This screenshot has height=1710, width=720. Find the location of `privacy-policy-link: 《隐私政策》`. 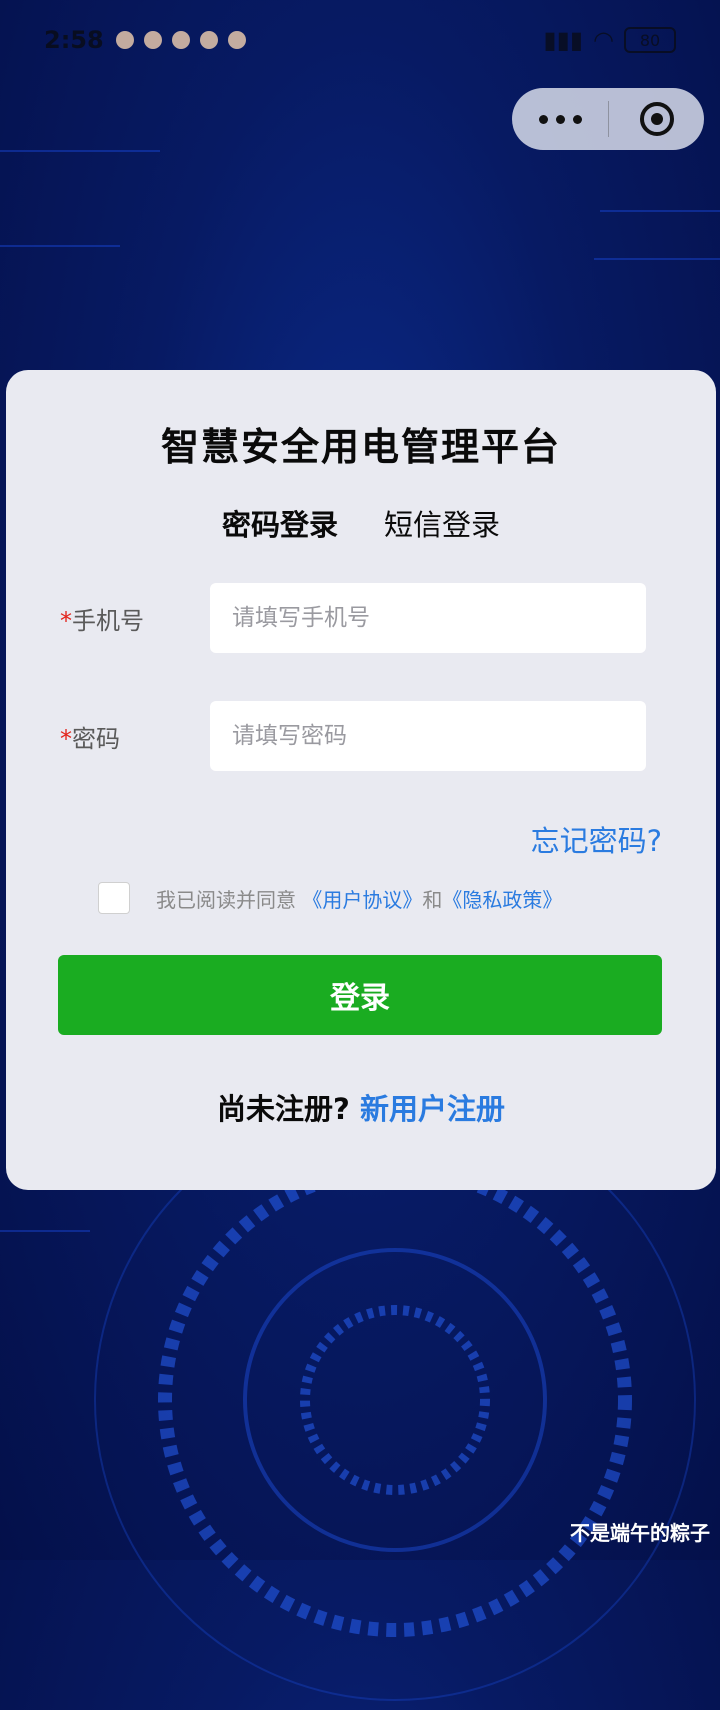

privacy-policy-link: 《隐私政策》 is located at coordinates (502, 900).